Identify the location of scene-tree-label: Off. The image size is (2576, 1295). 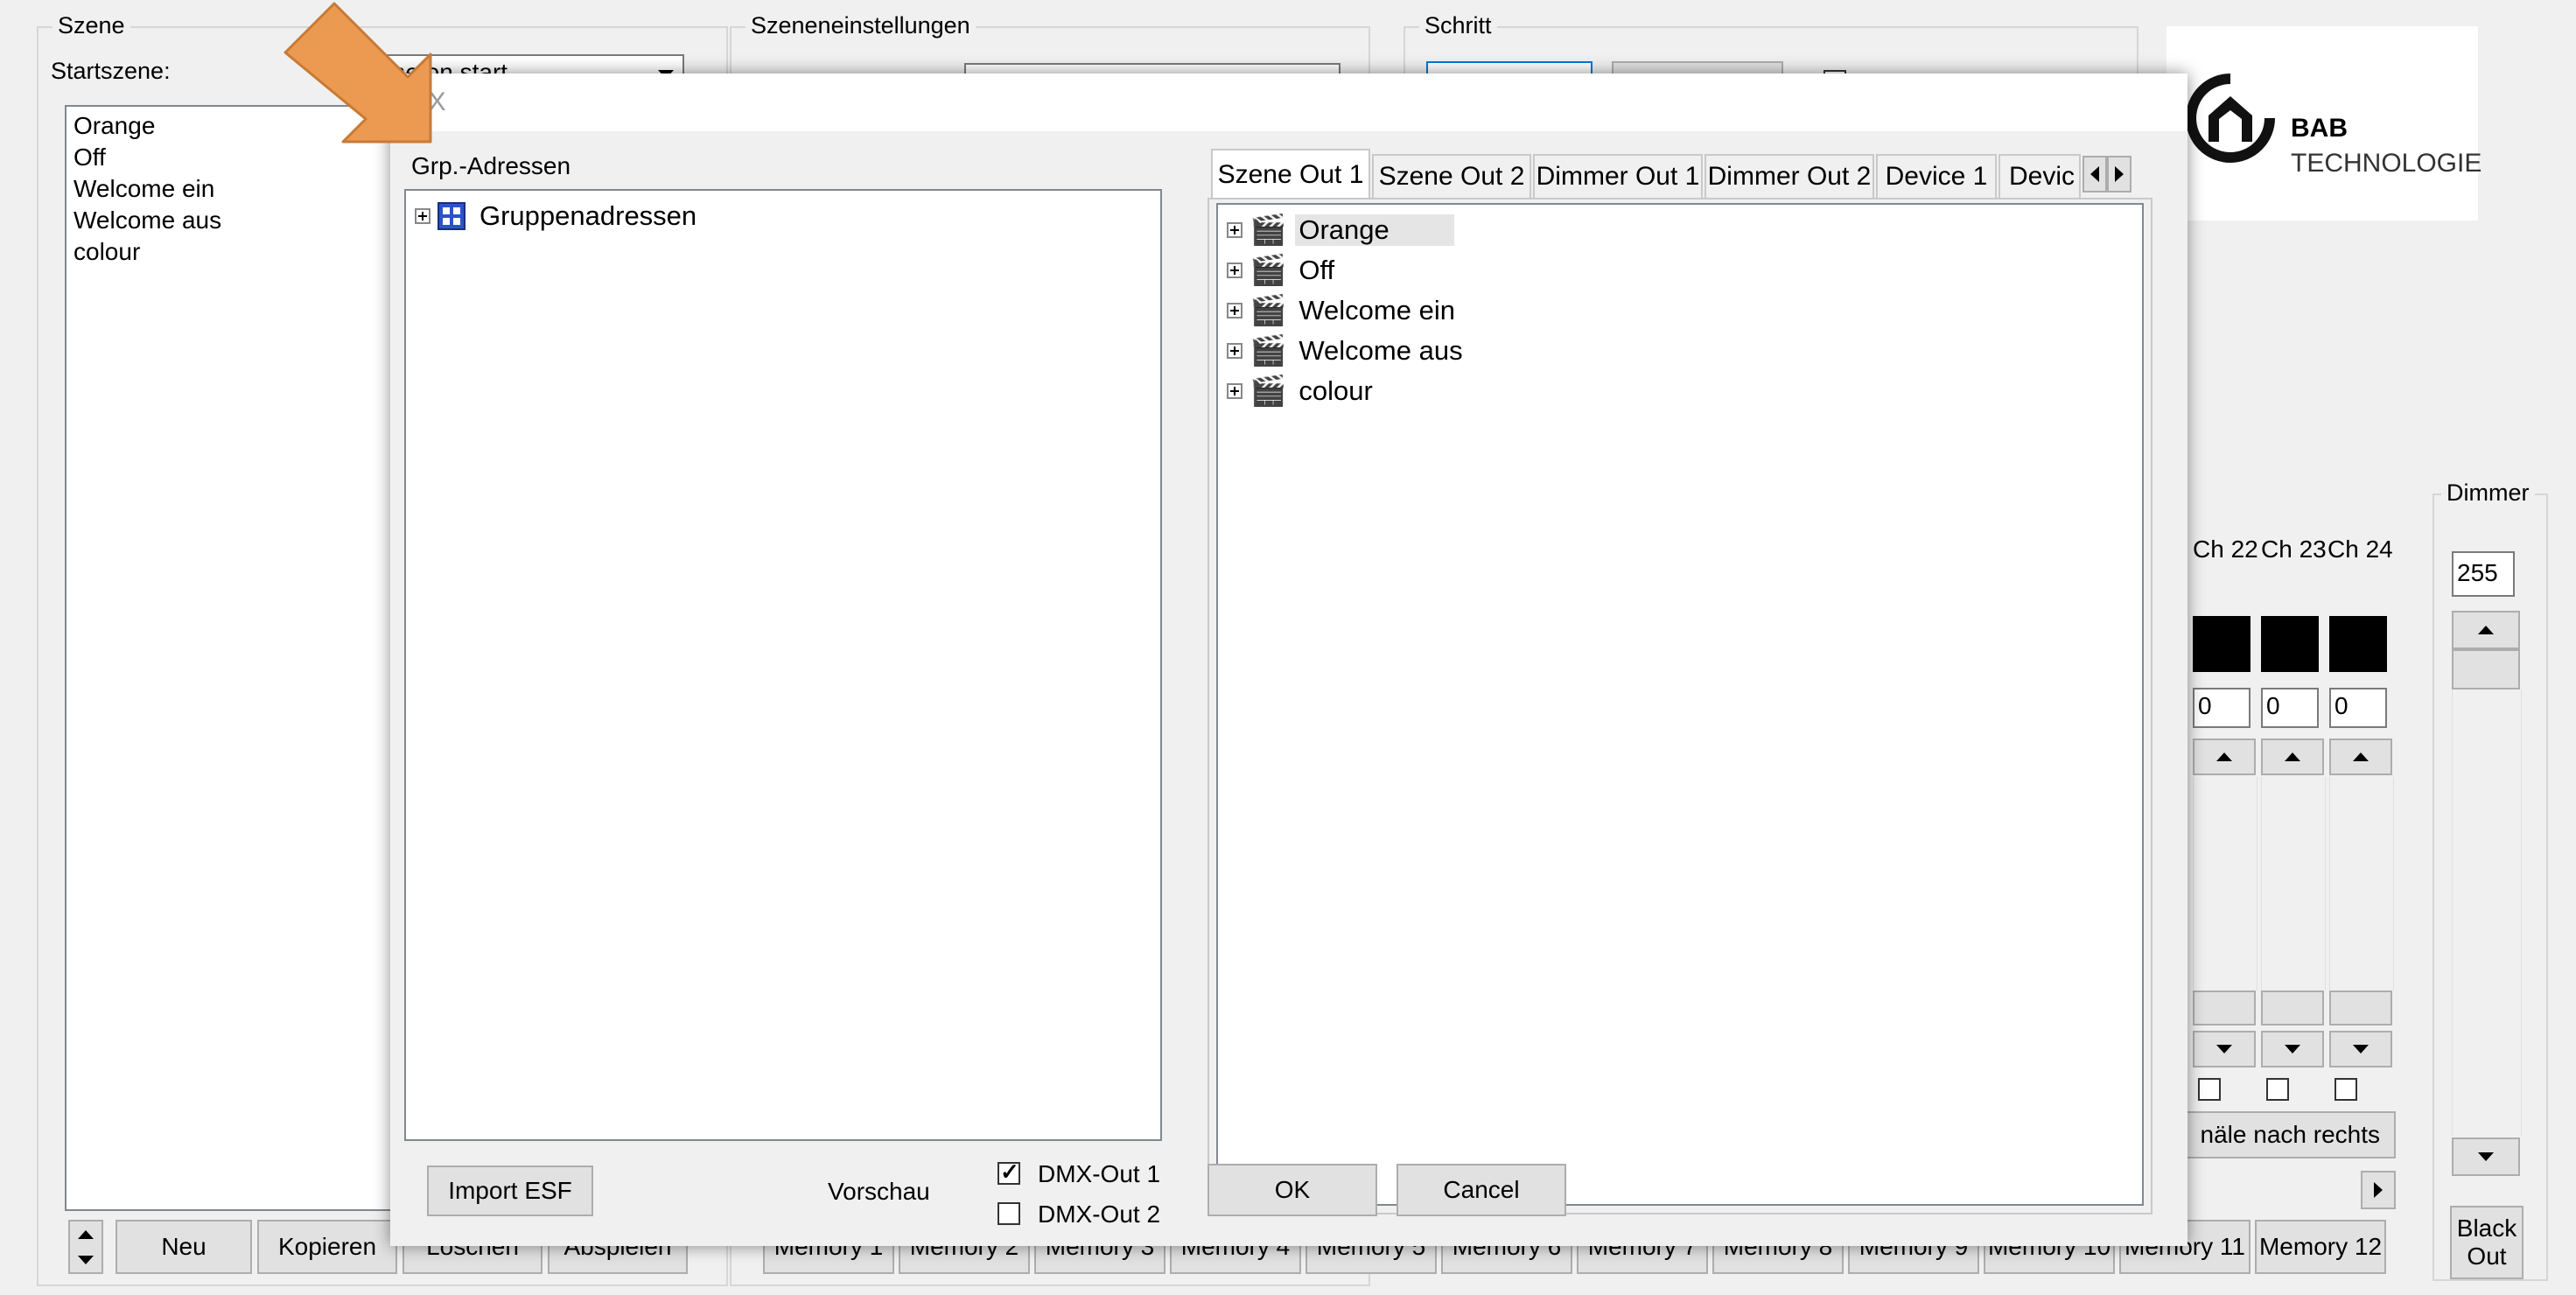
(1316, 270).